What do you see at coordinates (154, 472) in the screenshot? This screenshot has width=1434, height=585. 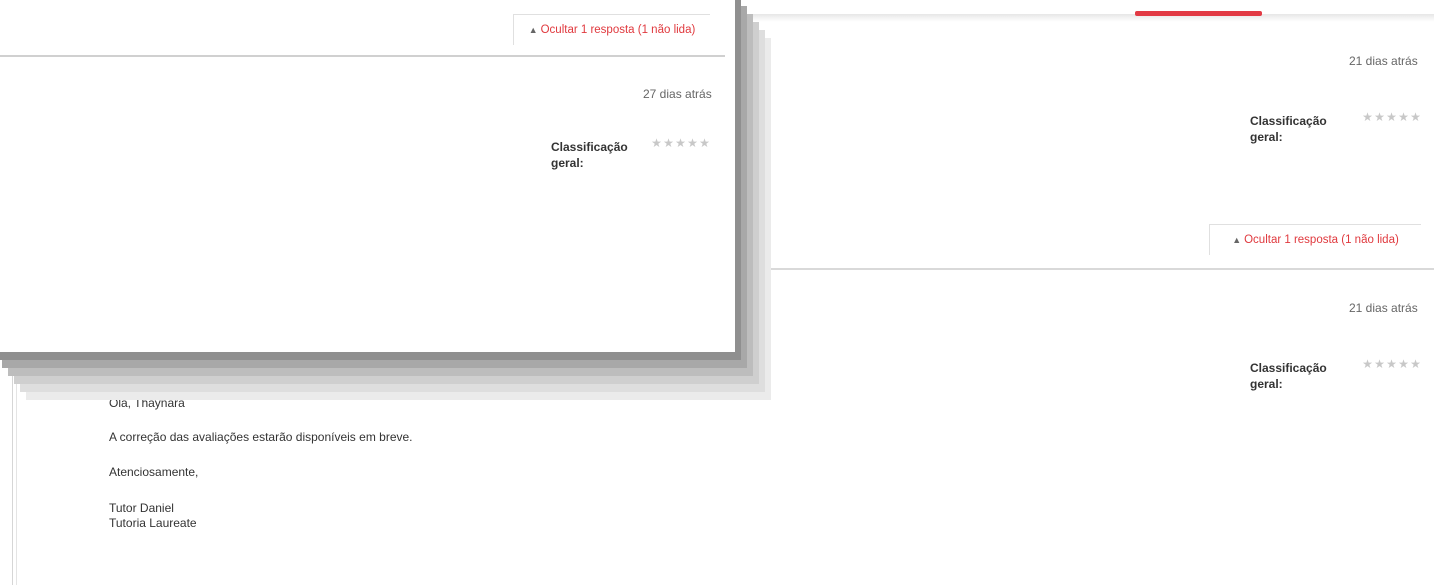 I see `message-closing: Atenciosamente,` at bounding box center [154, 472].